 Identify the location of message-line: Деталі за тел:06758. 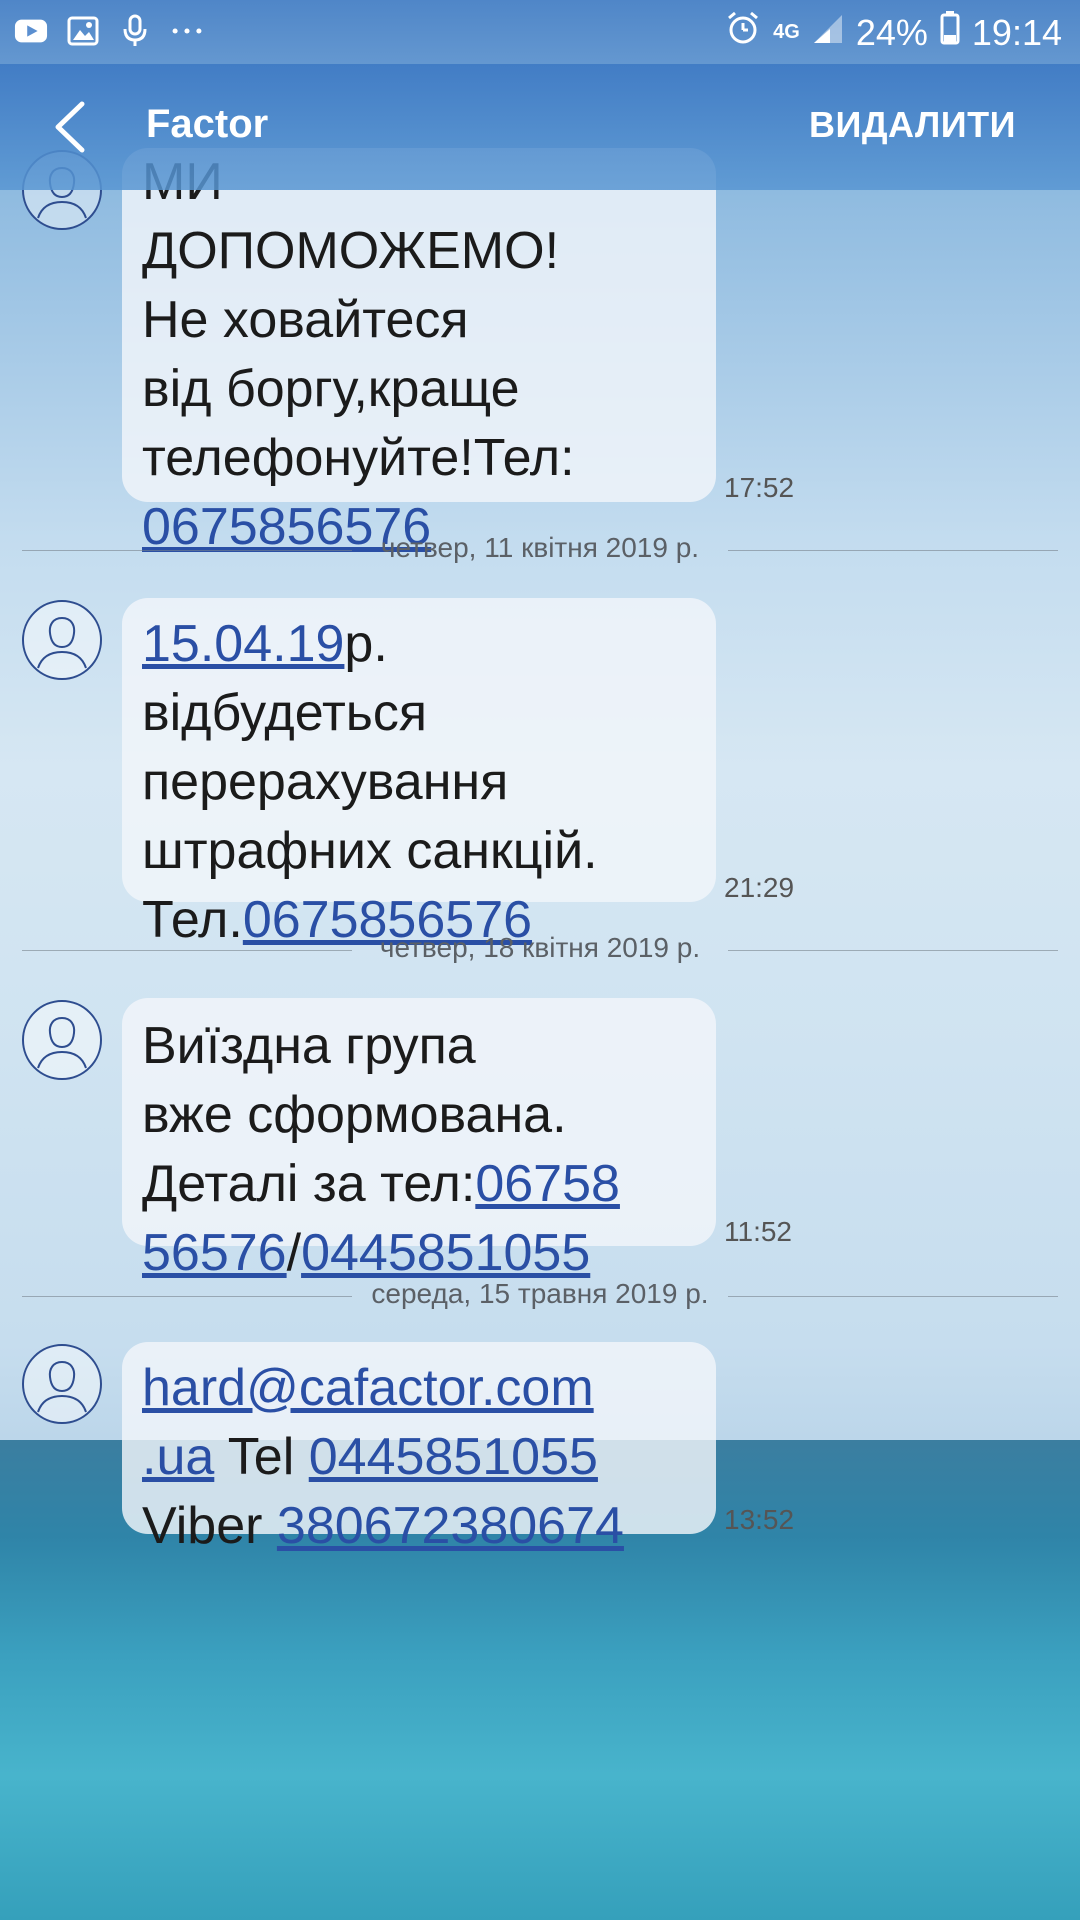
(419, 1184).